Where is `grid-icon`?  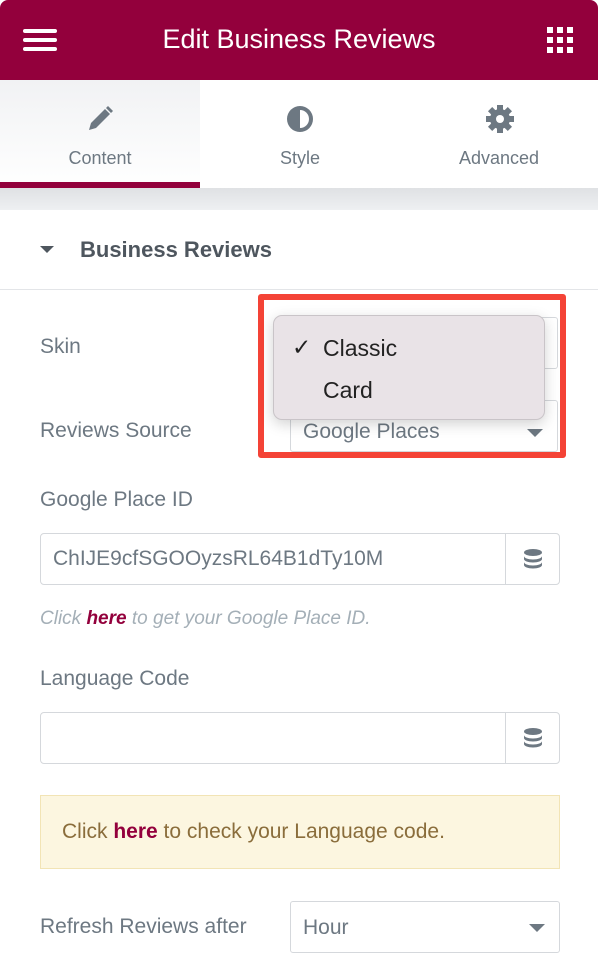
grid-icon is located at coordinates (560, 40).